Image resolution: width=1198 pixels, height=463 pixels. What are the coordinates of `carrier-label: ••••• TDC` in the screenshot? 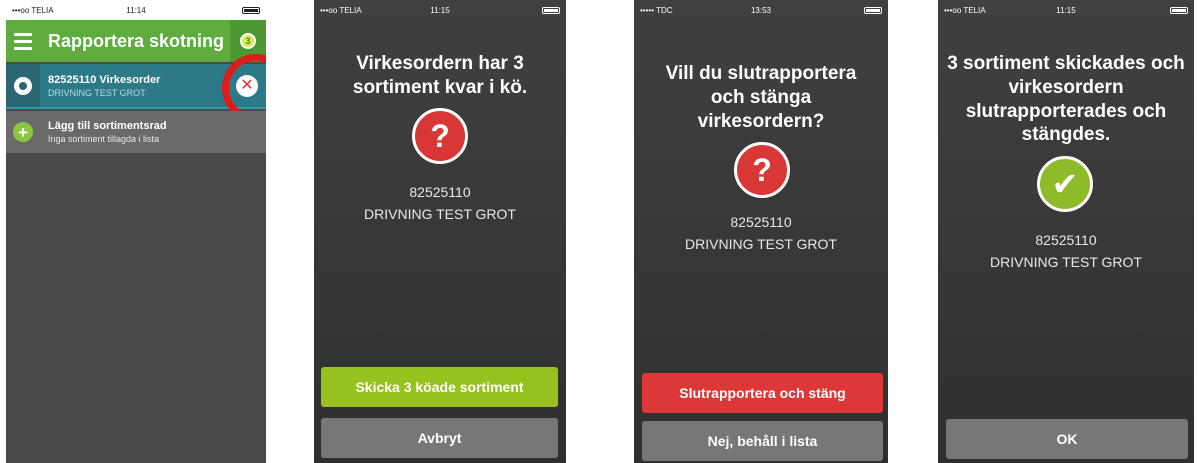 It's located at (656, 10).